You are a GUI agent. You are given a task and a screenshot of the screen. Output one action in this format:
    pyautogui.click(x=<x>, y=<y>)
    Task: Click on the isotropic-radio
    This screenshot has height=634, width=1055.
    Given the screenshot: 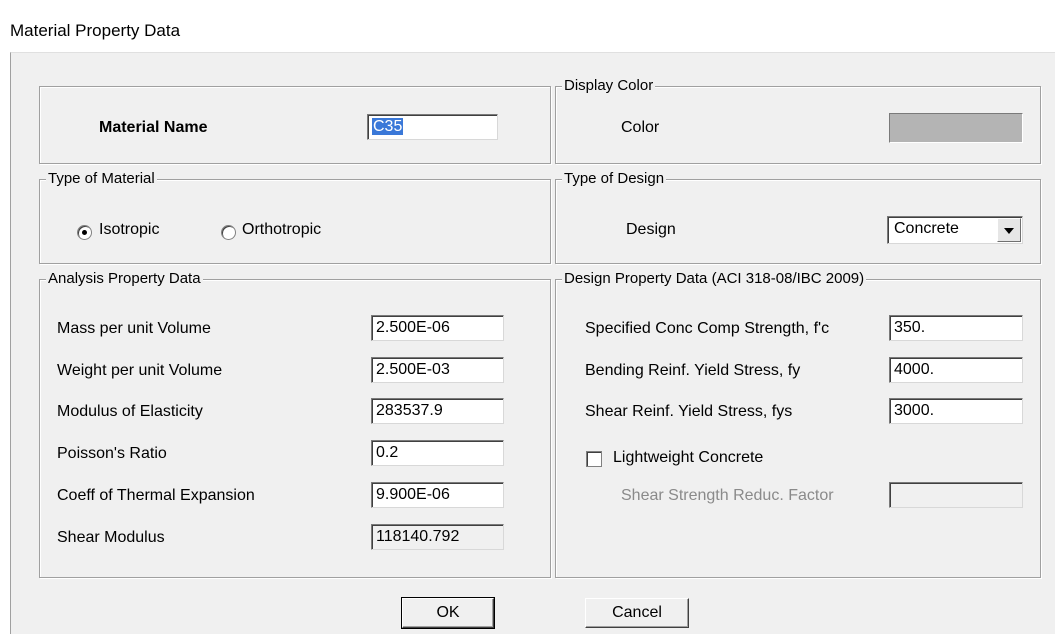 What is the action you would take?
    pyautogui.click(x=84, y=232)
    